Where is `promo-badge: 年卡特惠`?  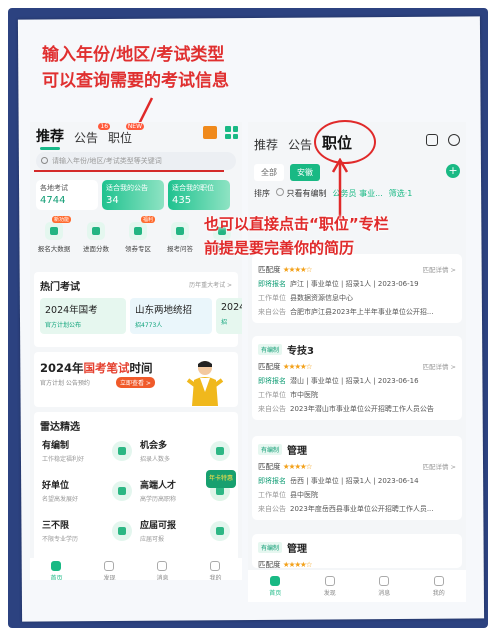
promo-badge: 年卡特惠 is located at coordinates (221, 479).